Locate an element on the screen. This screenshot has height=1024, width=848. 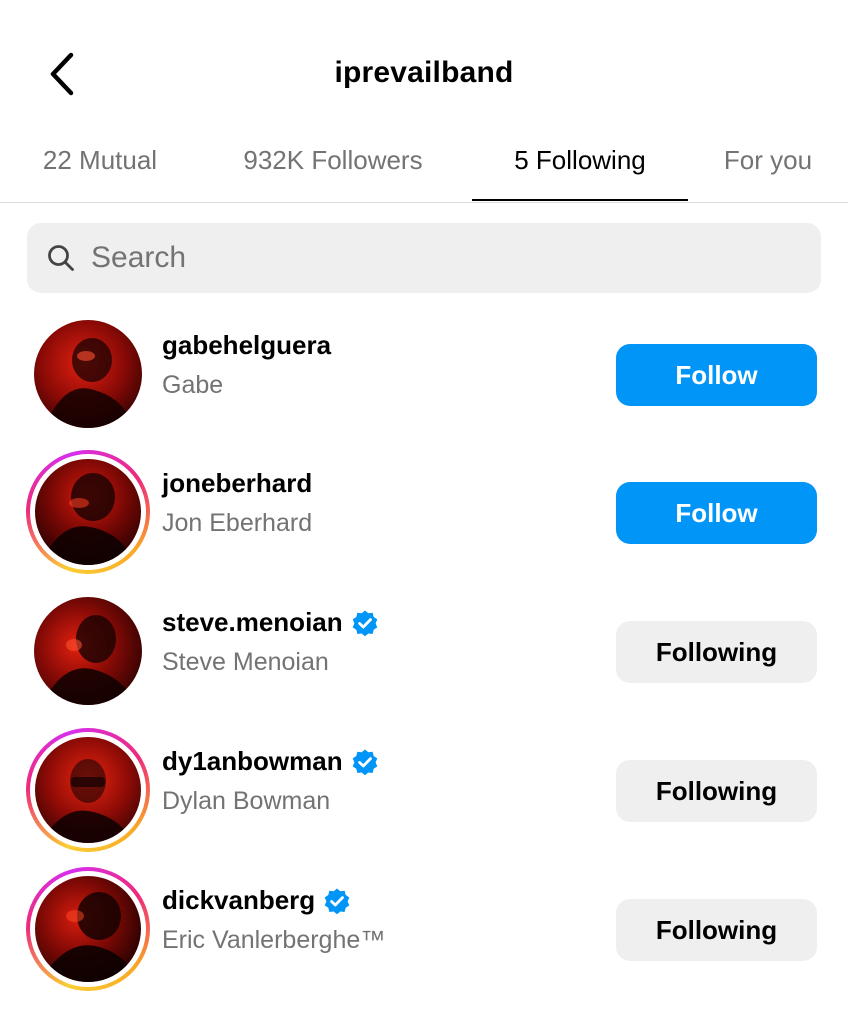
active-tab-indicator is located at coordinates (580, 200).